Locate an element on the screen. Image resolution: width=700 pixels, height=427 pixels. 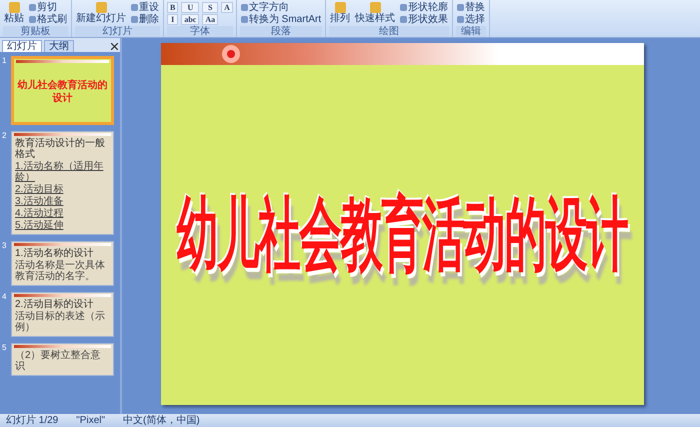
ribbon-button: 选择 is located at coordinates (471, 19).